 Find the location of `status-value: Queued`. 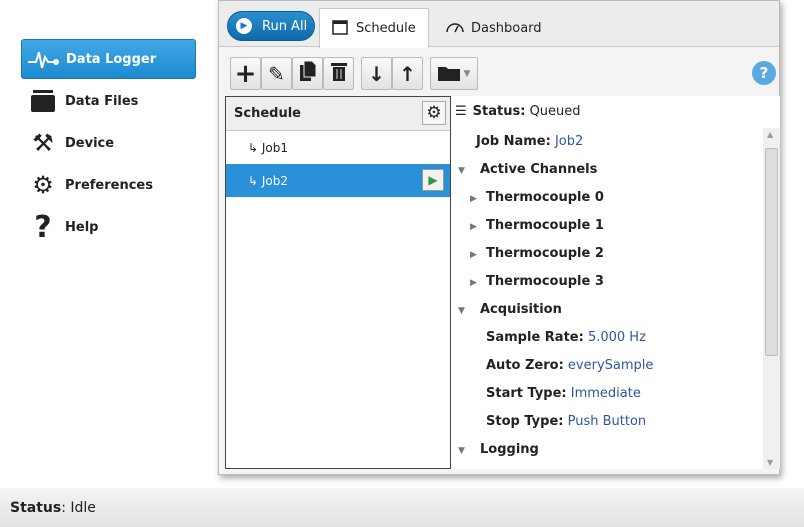

status-value: Queued is located at coordinates (555, 111).